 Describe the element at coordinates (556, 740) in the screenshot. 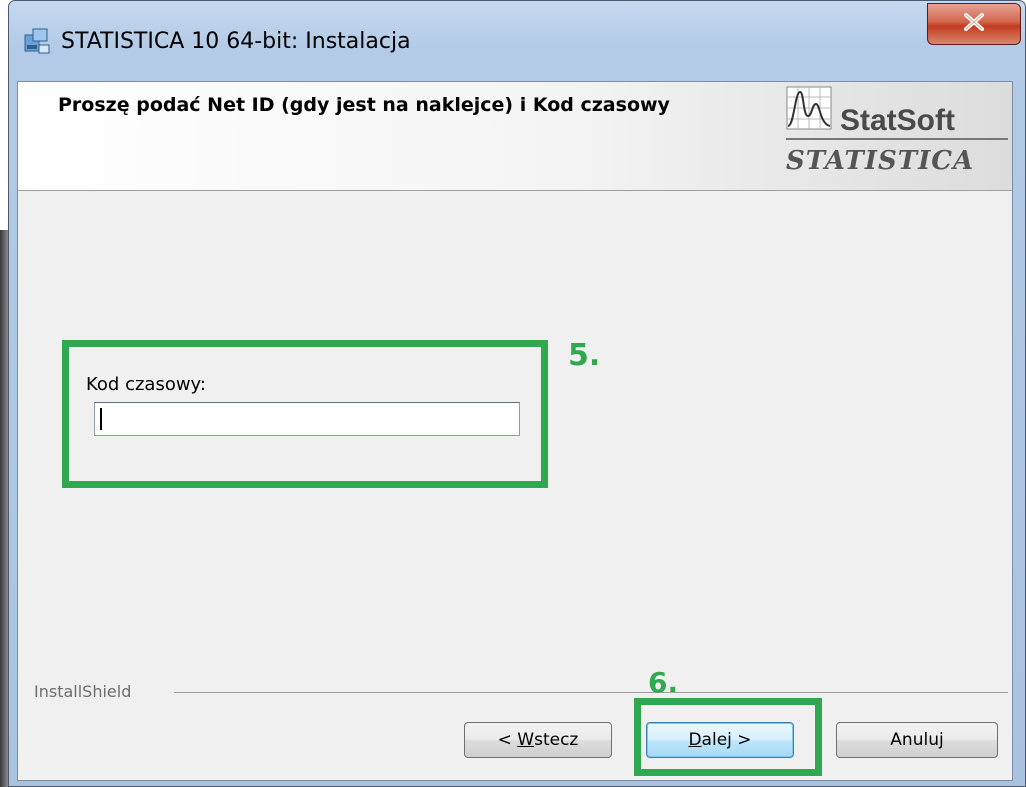

I see `back-button-label: stecz` at that location.